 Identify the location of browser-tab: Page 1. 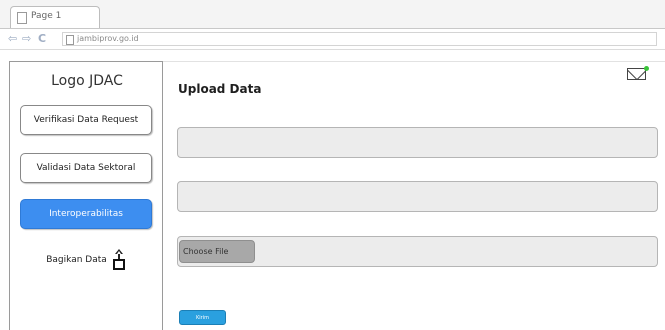
(55, 17).